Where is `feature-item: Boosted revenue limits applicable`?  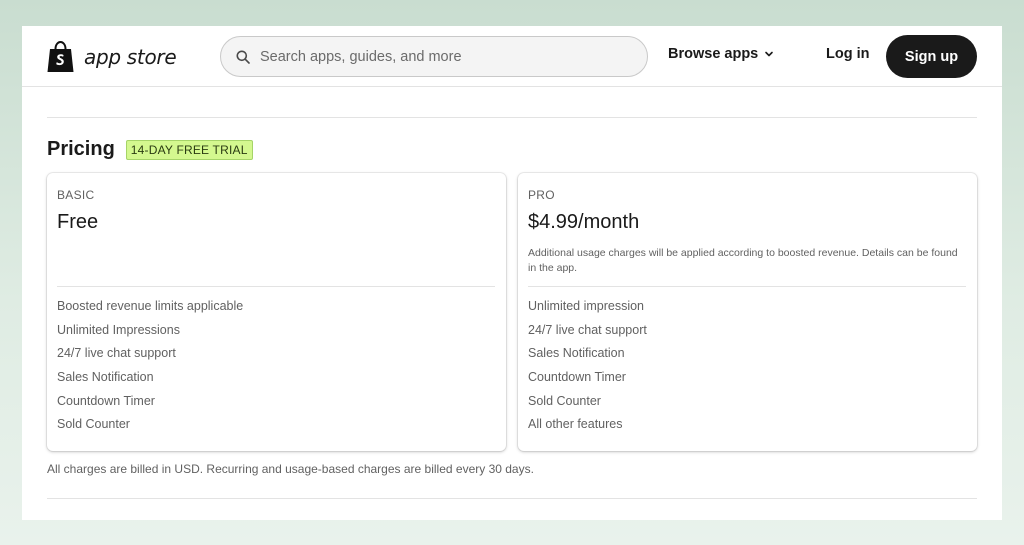 feature-item: Boosted revenue limits applicable is located at coordinates (150, 306).